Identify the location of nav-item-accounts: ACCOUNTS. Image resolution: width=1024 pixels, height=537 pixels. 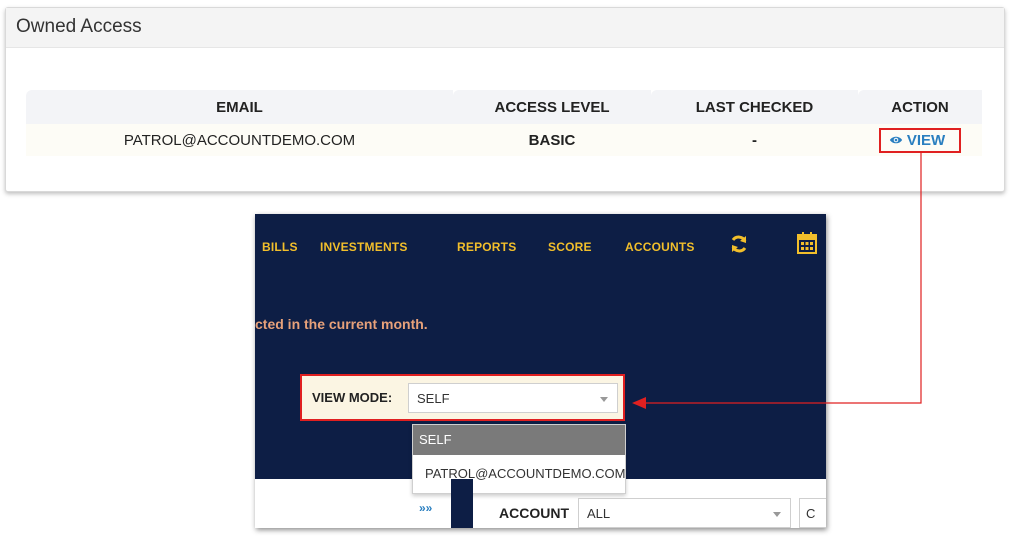
(660, 247).